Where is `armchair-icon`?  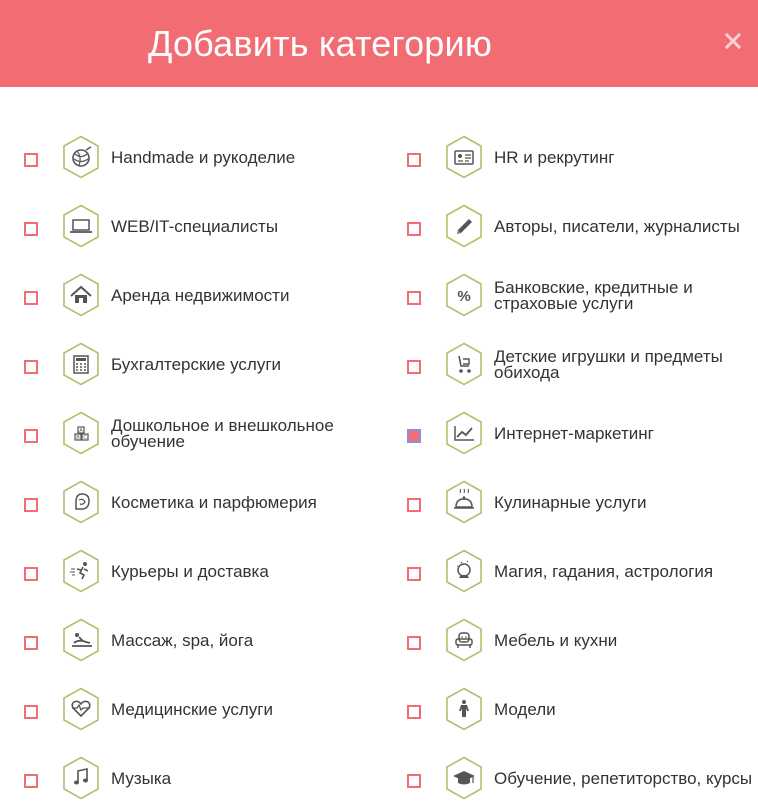
armchair-icon is located at coordinates (464, 640).